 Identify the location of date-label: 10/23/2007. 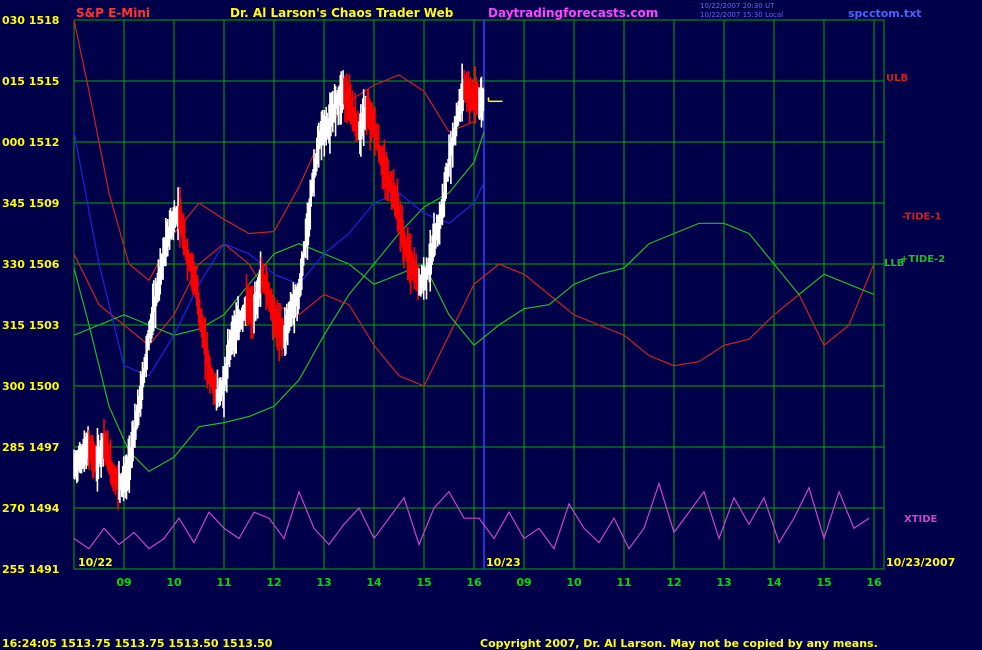
(920, 562).